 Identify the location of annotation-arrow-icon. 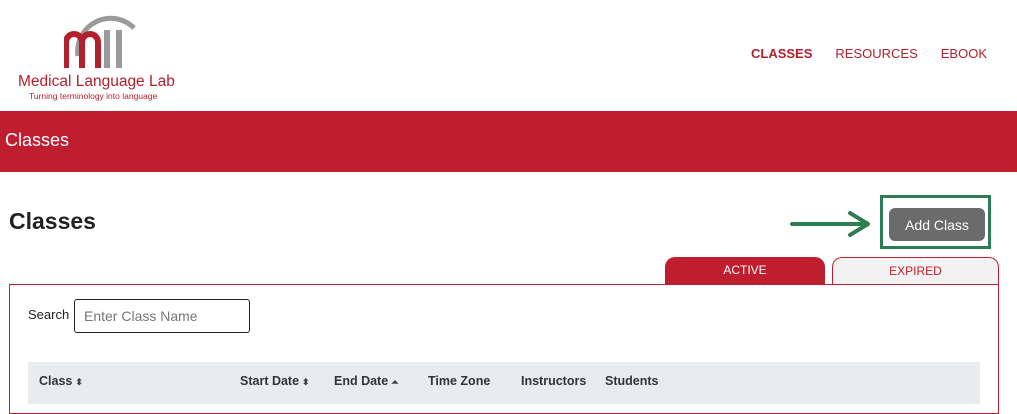
(830, 224).